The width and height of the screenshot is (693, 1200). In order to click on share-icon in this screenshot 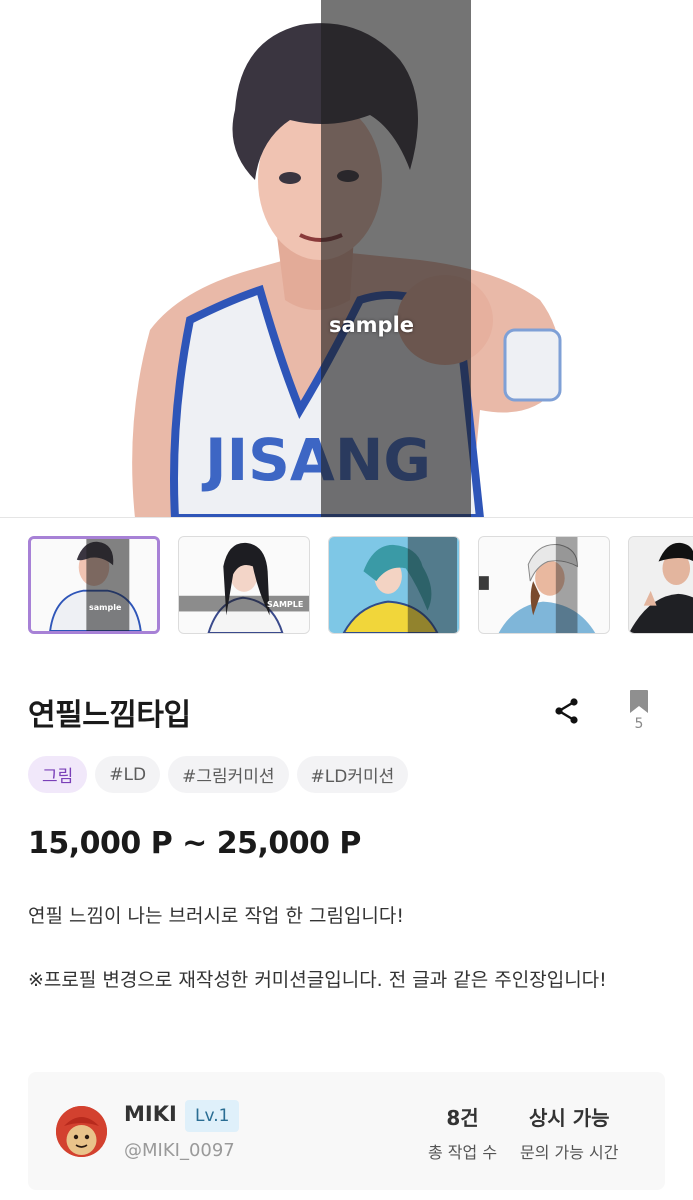, I will do `click(566, 711)`.